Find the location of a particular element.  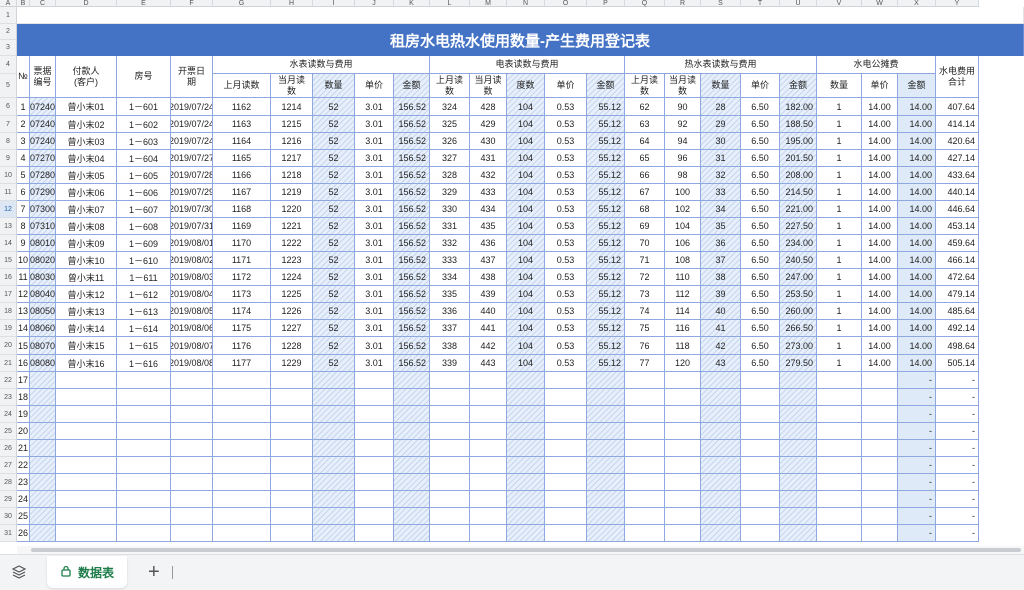

cell-r13-c22: 14.00 is located at coordinates (917, 311).